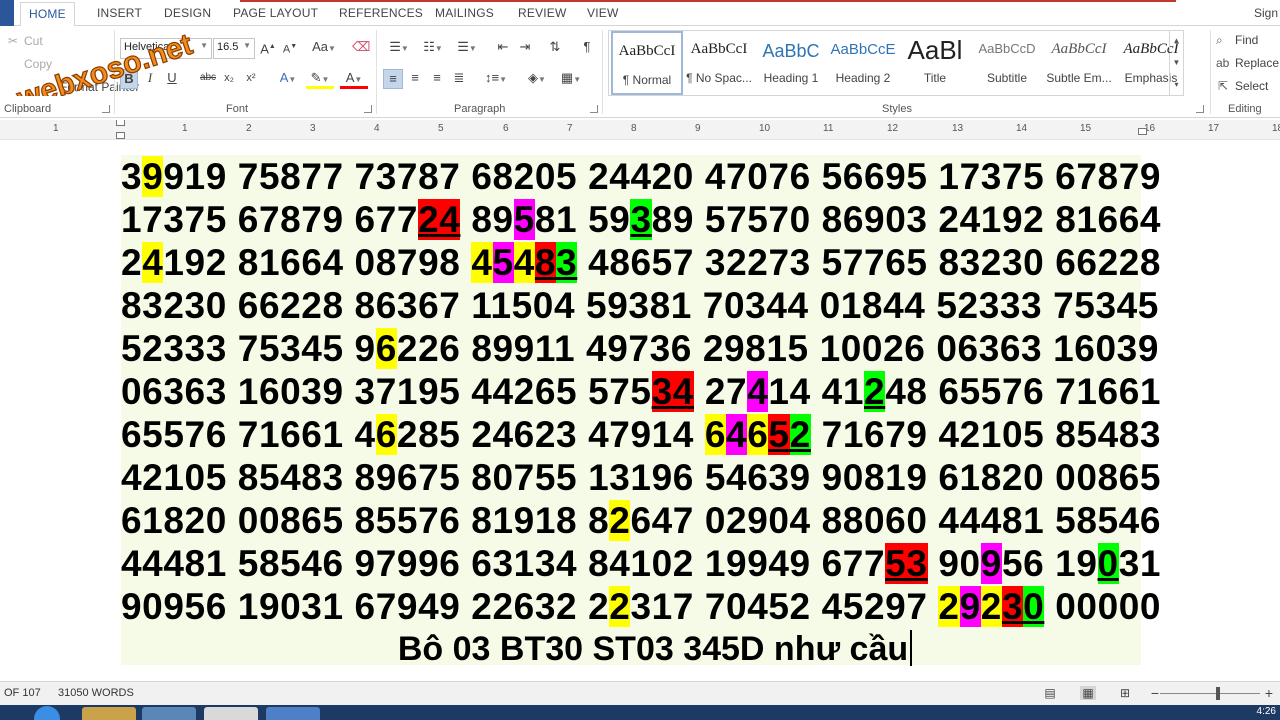 This screenshot has width=1280, height=720. What do you see at coordinates (381, 13) in the screenshot?
I see `tab-references: REFERENCES` at bounding box center [381, 13].